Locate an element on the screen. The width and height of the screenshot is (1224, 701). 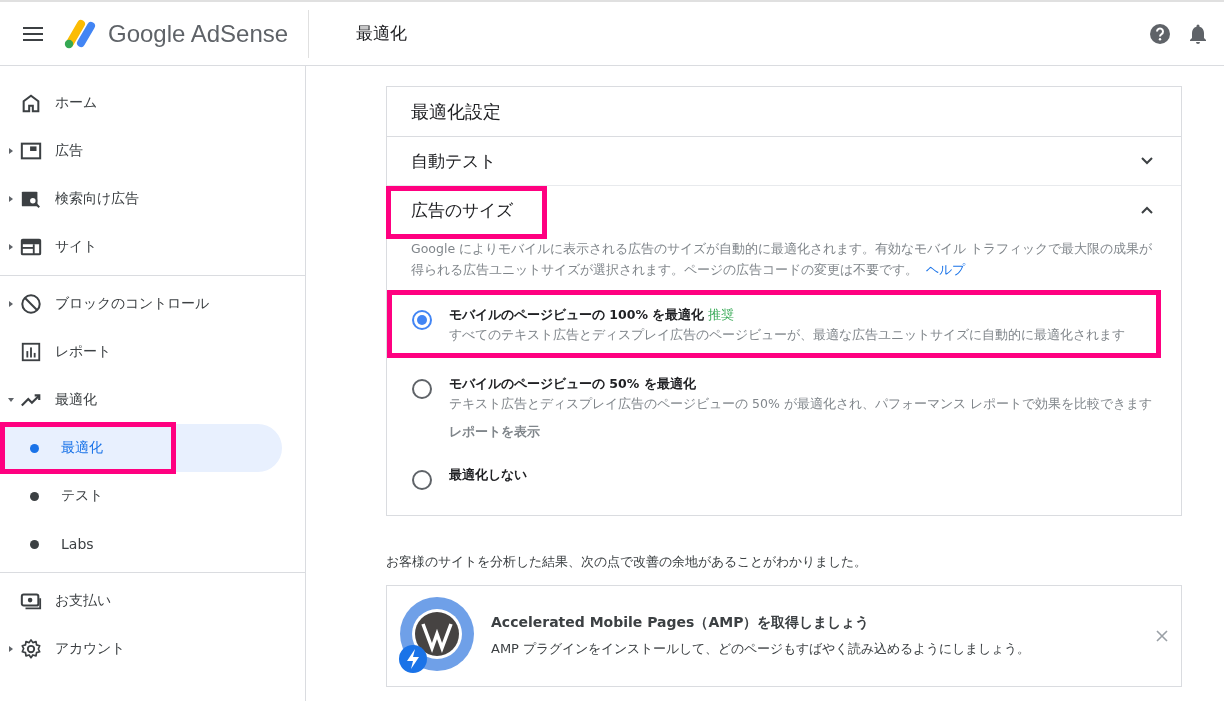
card-title: 最適化設定 is located at coordinates (784, 112).